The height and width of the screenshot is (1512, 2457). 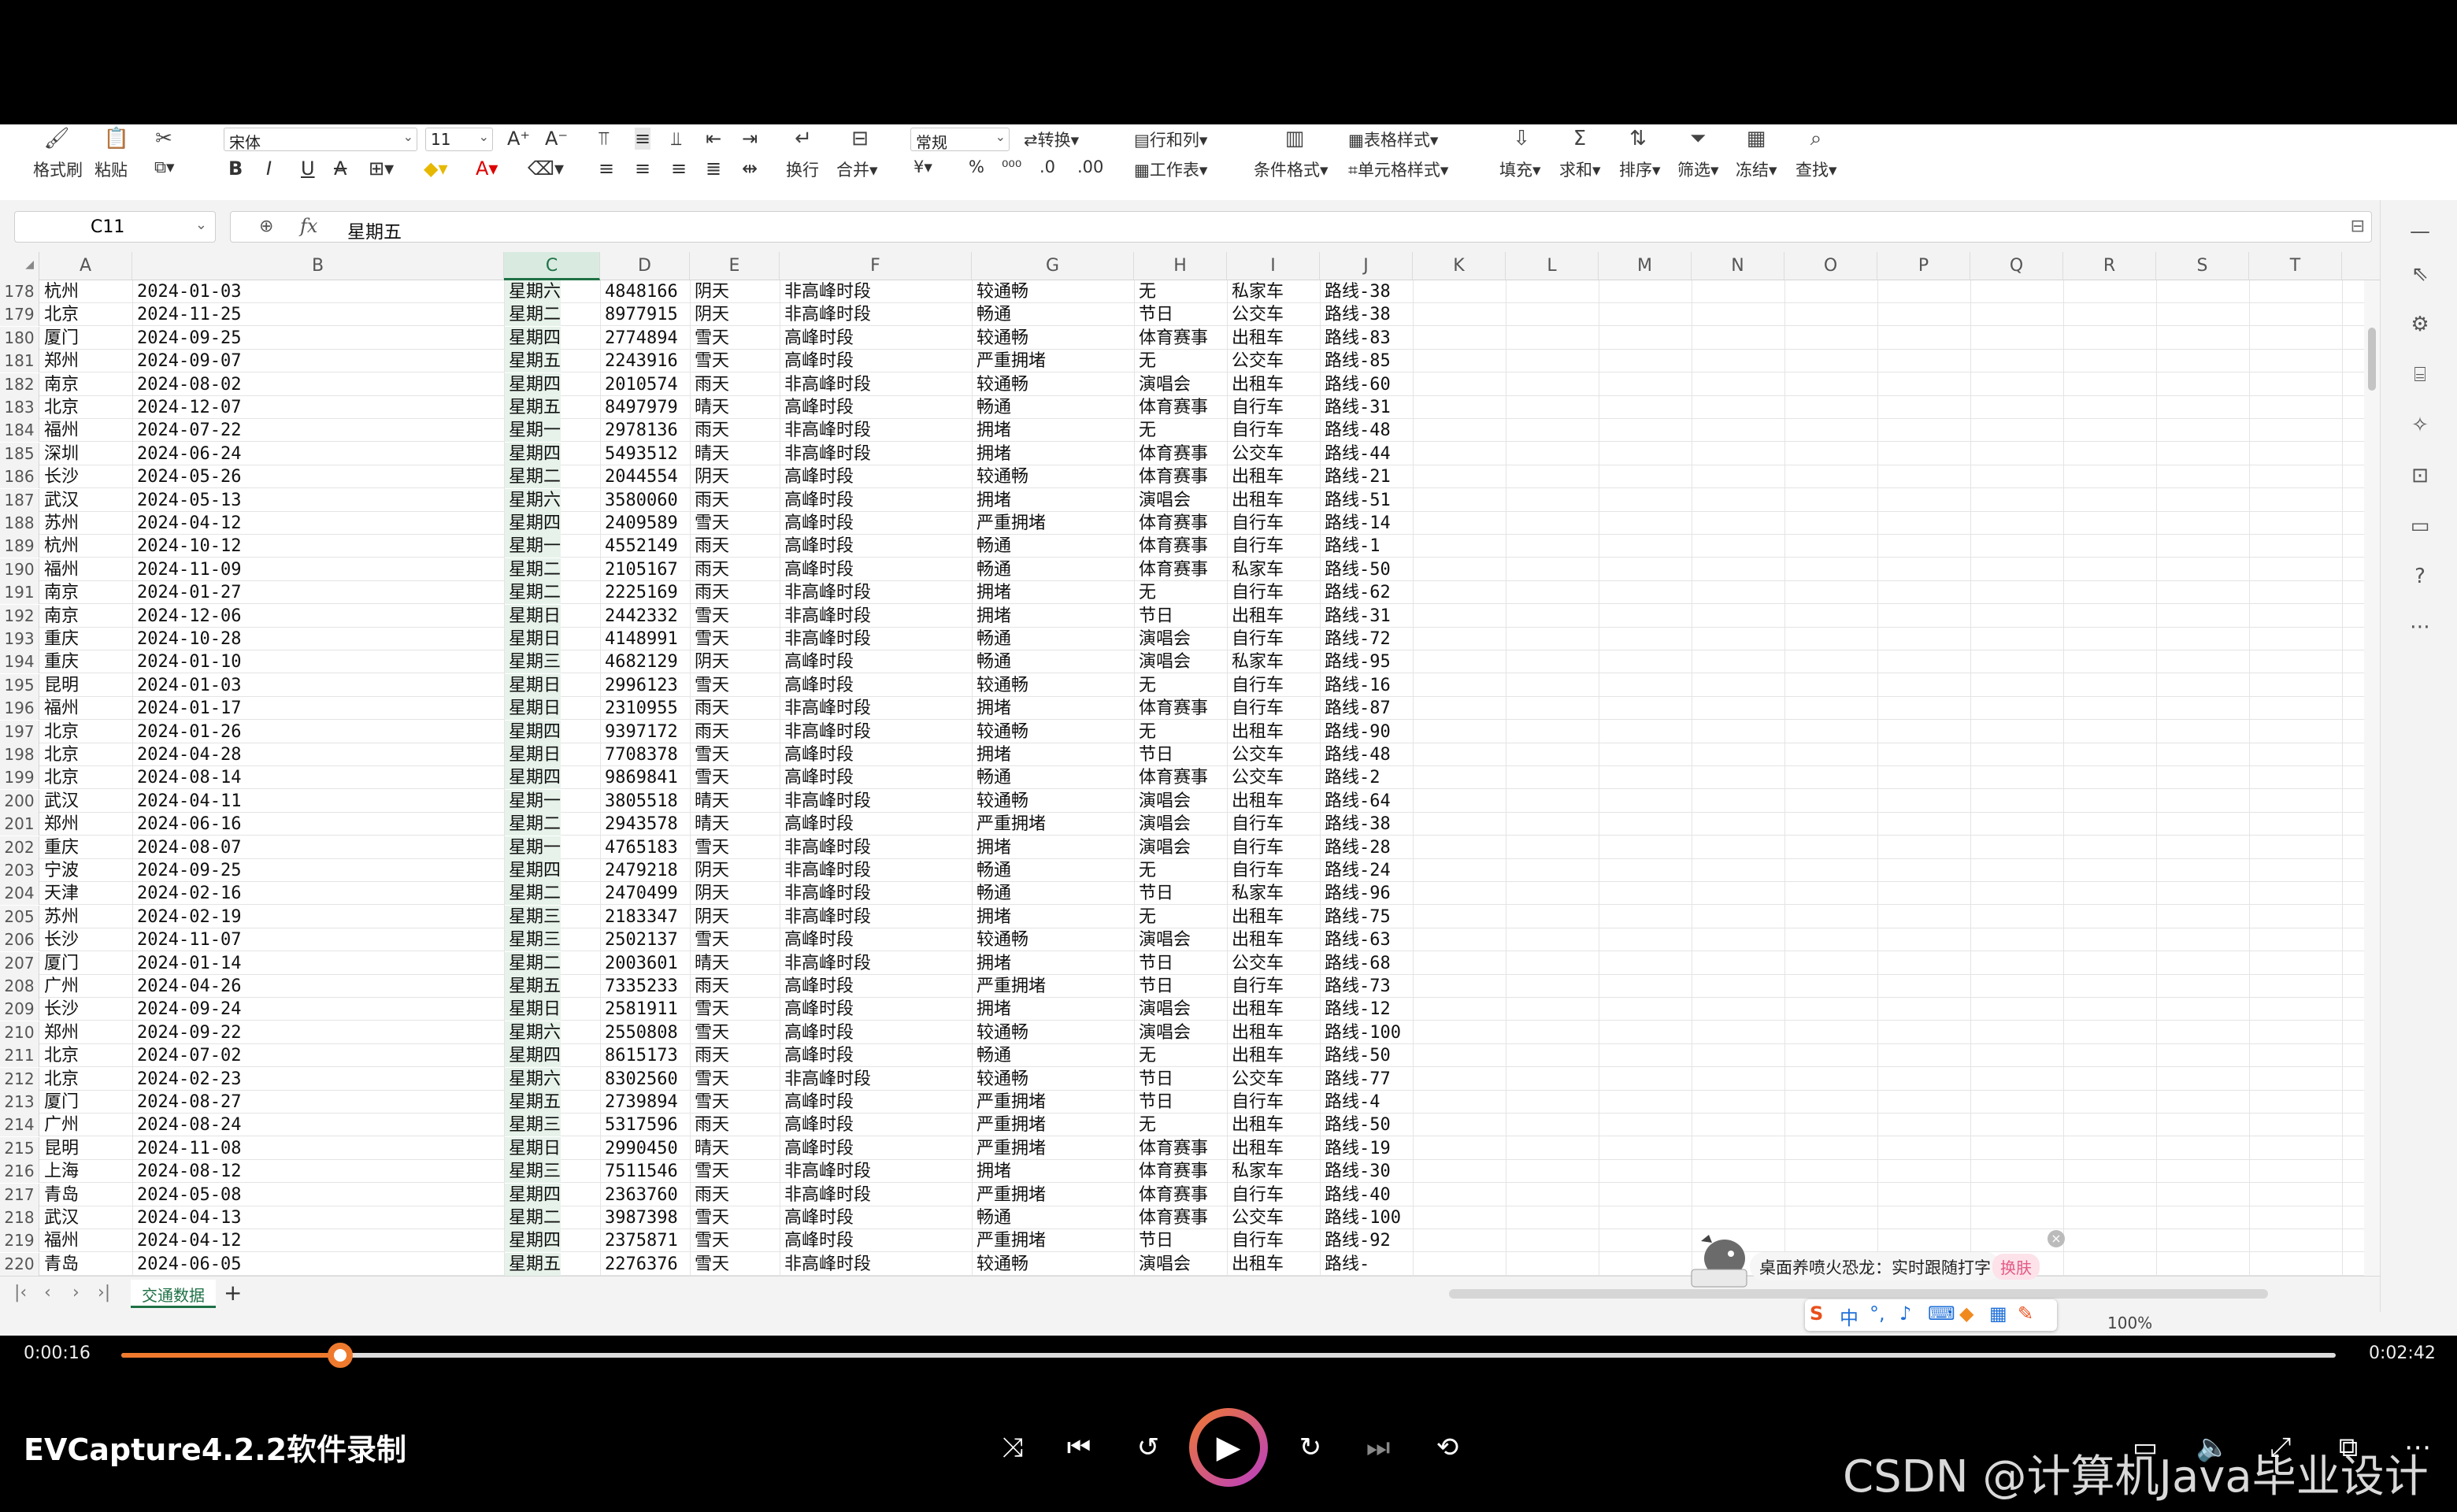 What do you see at coordinates (639, 1032) in the screenshot?
I see `cell-d: 2550808` at bounding box center [639, 1032].